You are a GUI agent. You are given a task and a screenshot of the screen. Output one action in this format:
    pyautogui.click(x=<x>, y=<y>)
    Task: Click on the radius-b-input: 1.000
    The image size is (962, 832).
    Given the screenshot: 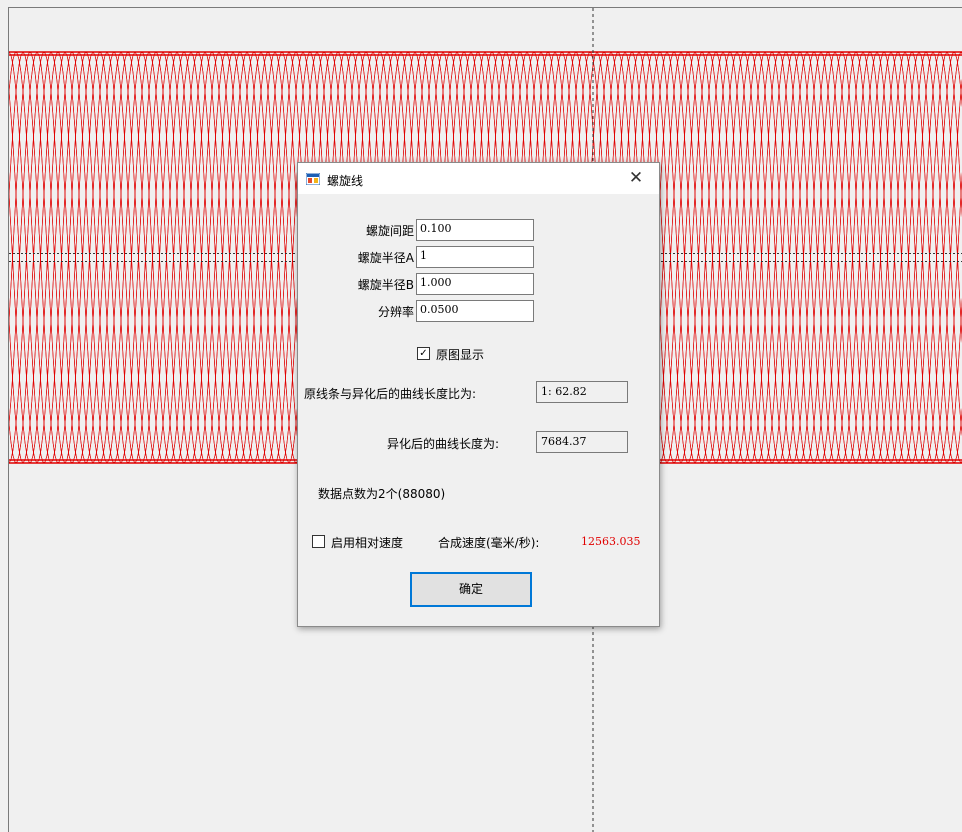 What is the action you would take?
    pyautogui.click(x=475, y=284)
    